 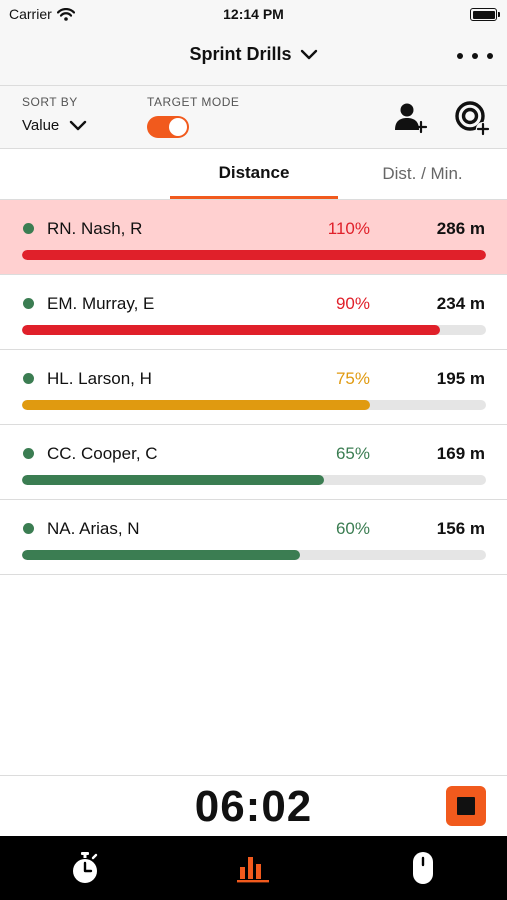 I want to click on controls-bar: SORT BY Value TARGET MODE, so click(x=253, y=117).